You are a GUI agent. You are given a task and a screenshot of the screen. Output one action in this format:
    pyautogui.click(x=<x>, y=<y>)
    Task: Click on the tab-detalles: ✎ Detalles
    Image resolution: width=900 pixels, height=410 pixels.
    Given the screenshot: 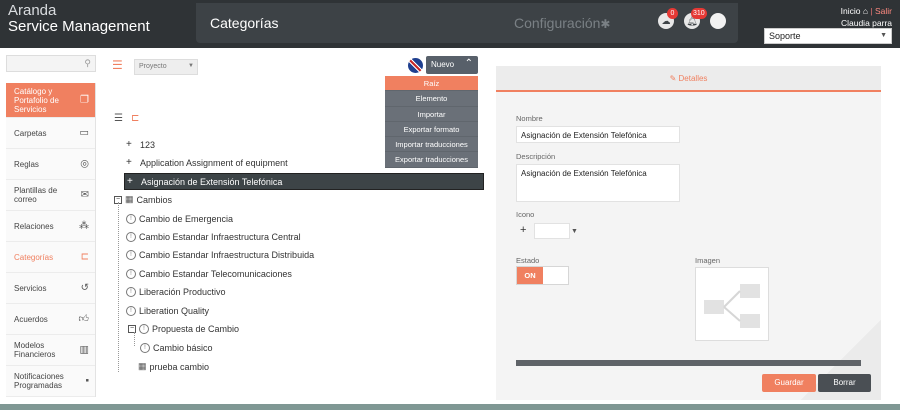 What is the action you would take?
    pyautogui.click(x=688, y=79)
    